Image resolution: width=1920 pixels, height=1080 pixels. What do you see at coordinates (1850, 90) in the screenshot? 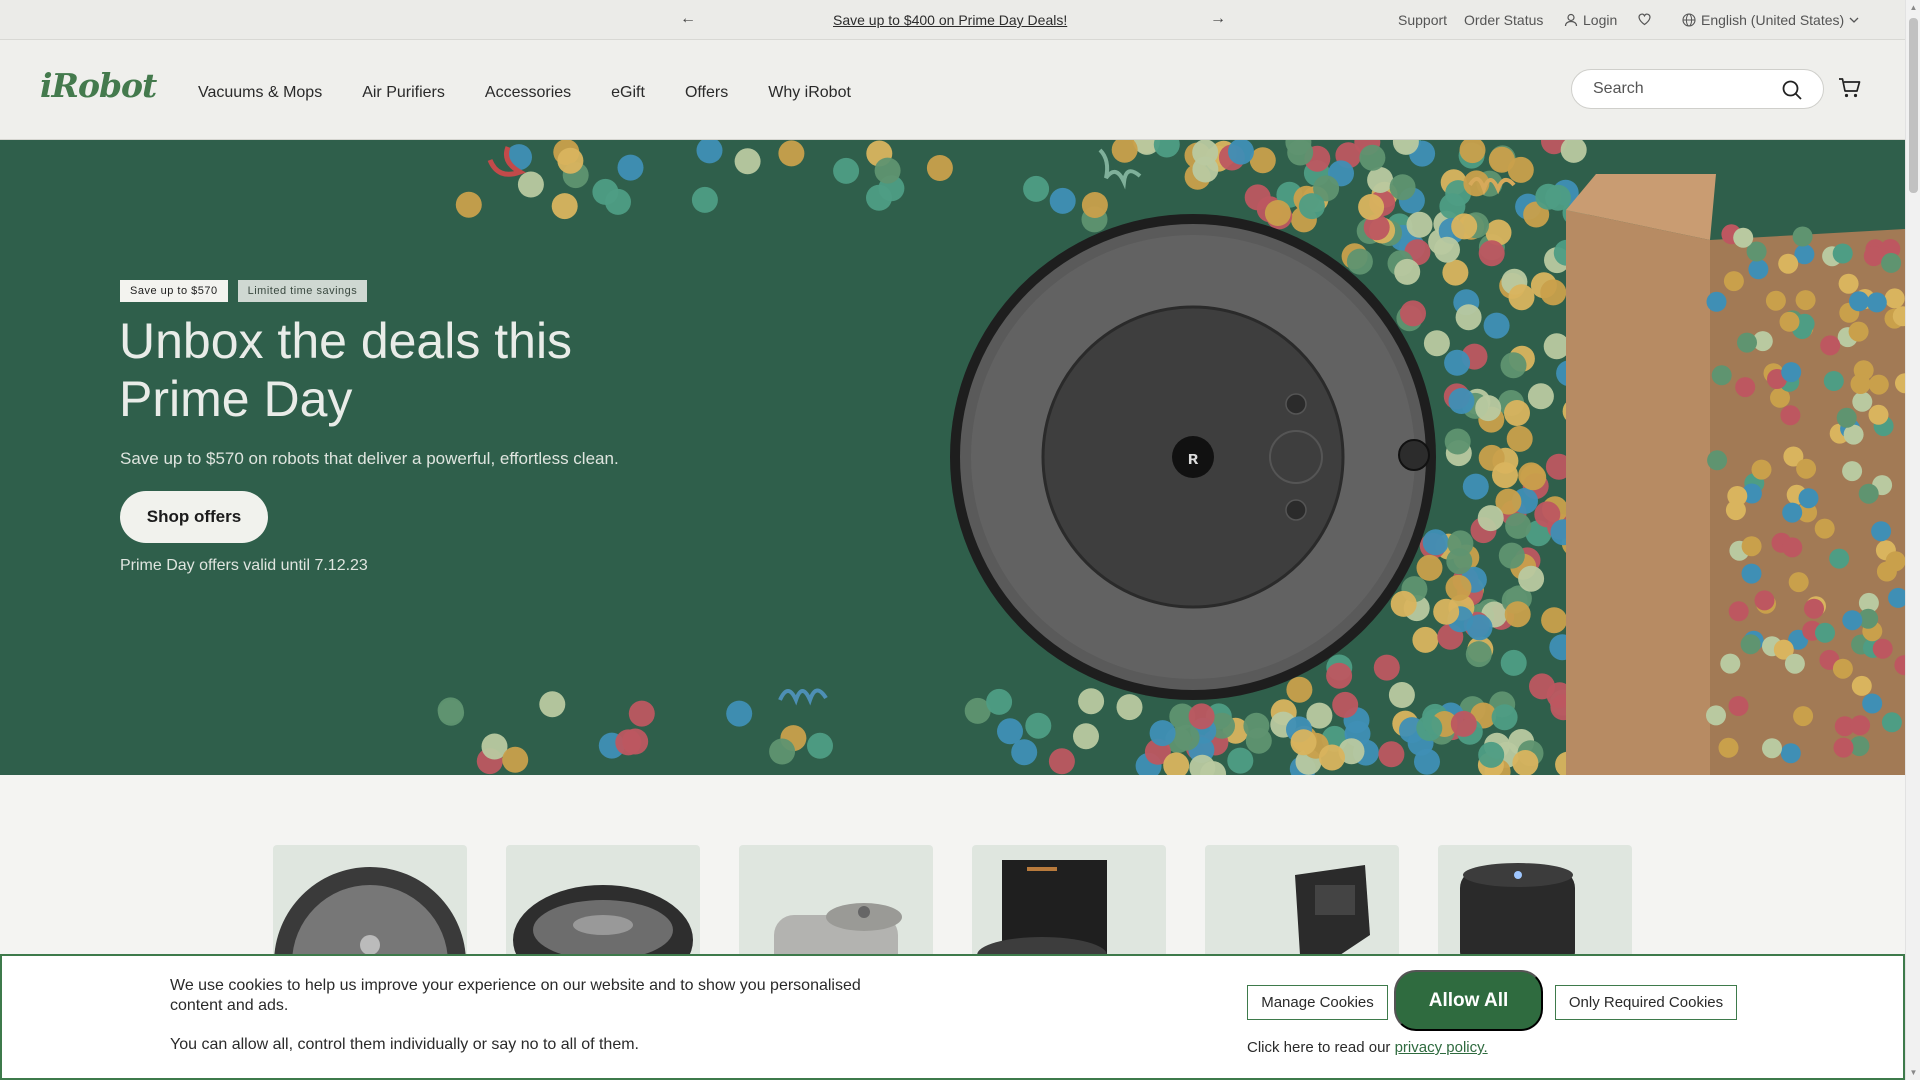
I see `cart-icon` at bounding box center [1850, 90].